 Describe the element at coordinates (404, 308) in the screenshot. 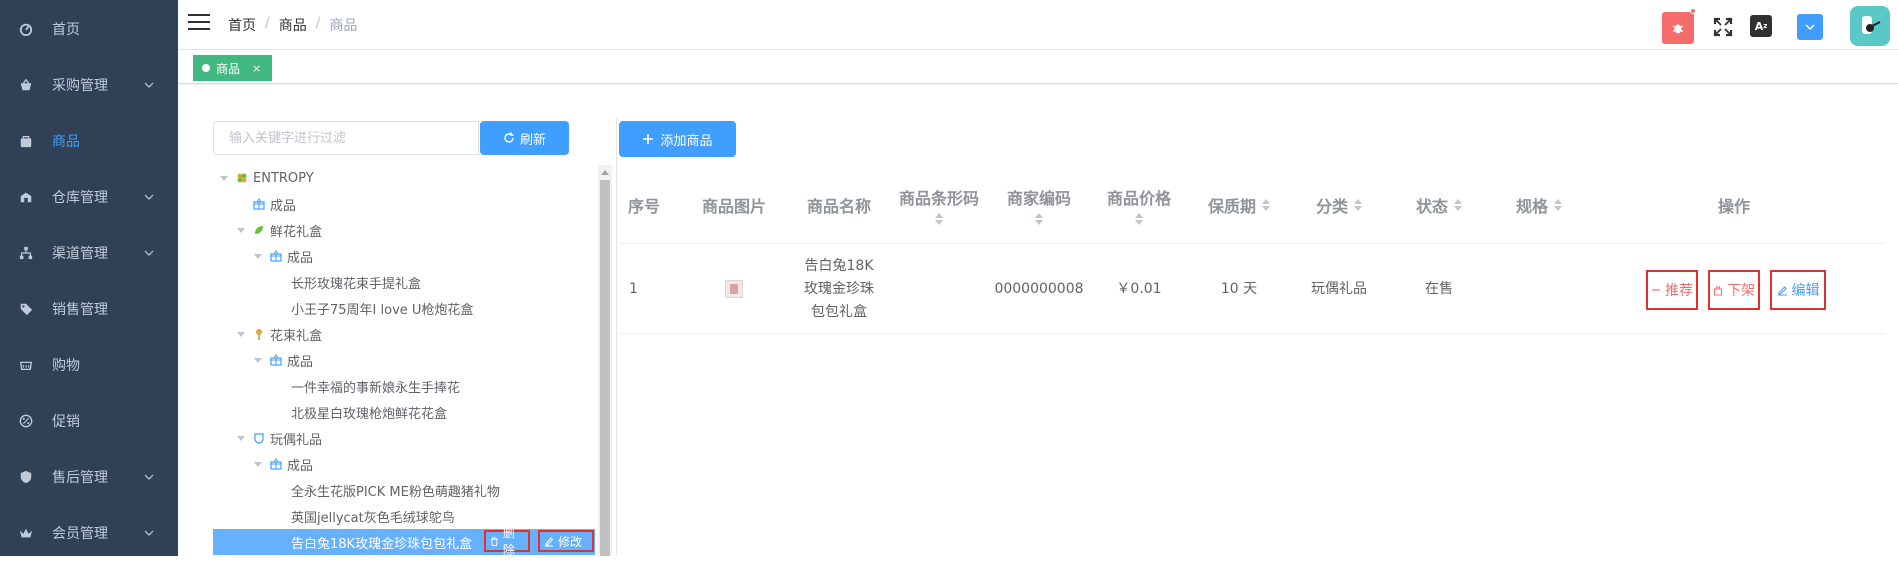

I see `tree-node: 小王子75周年I love U枪炮花盒` at that location.